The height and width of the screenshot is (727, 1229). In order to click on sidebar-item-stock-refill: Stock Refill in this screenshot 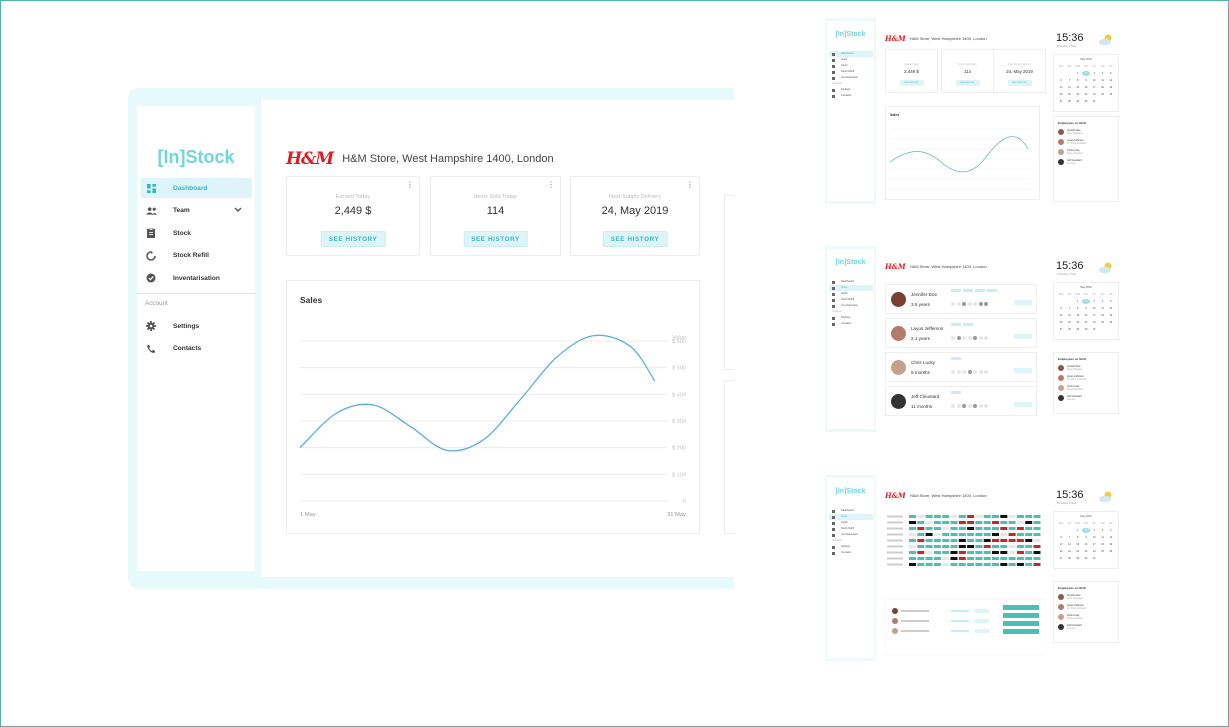, I will do `click(196, 256)`.